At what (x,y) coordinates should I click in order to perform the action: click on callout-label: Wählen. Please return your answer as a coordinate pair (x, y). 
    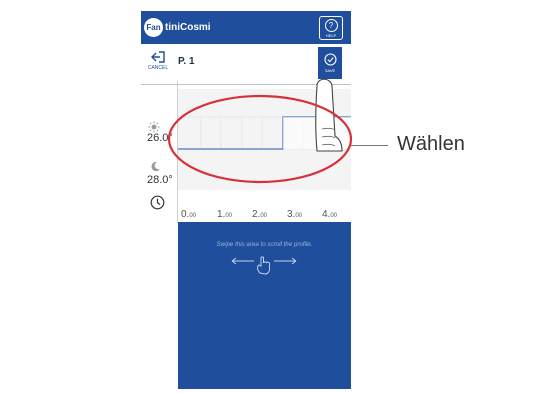
    Looking at the image, I should click on (431, 144).